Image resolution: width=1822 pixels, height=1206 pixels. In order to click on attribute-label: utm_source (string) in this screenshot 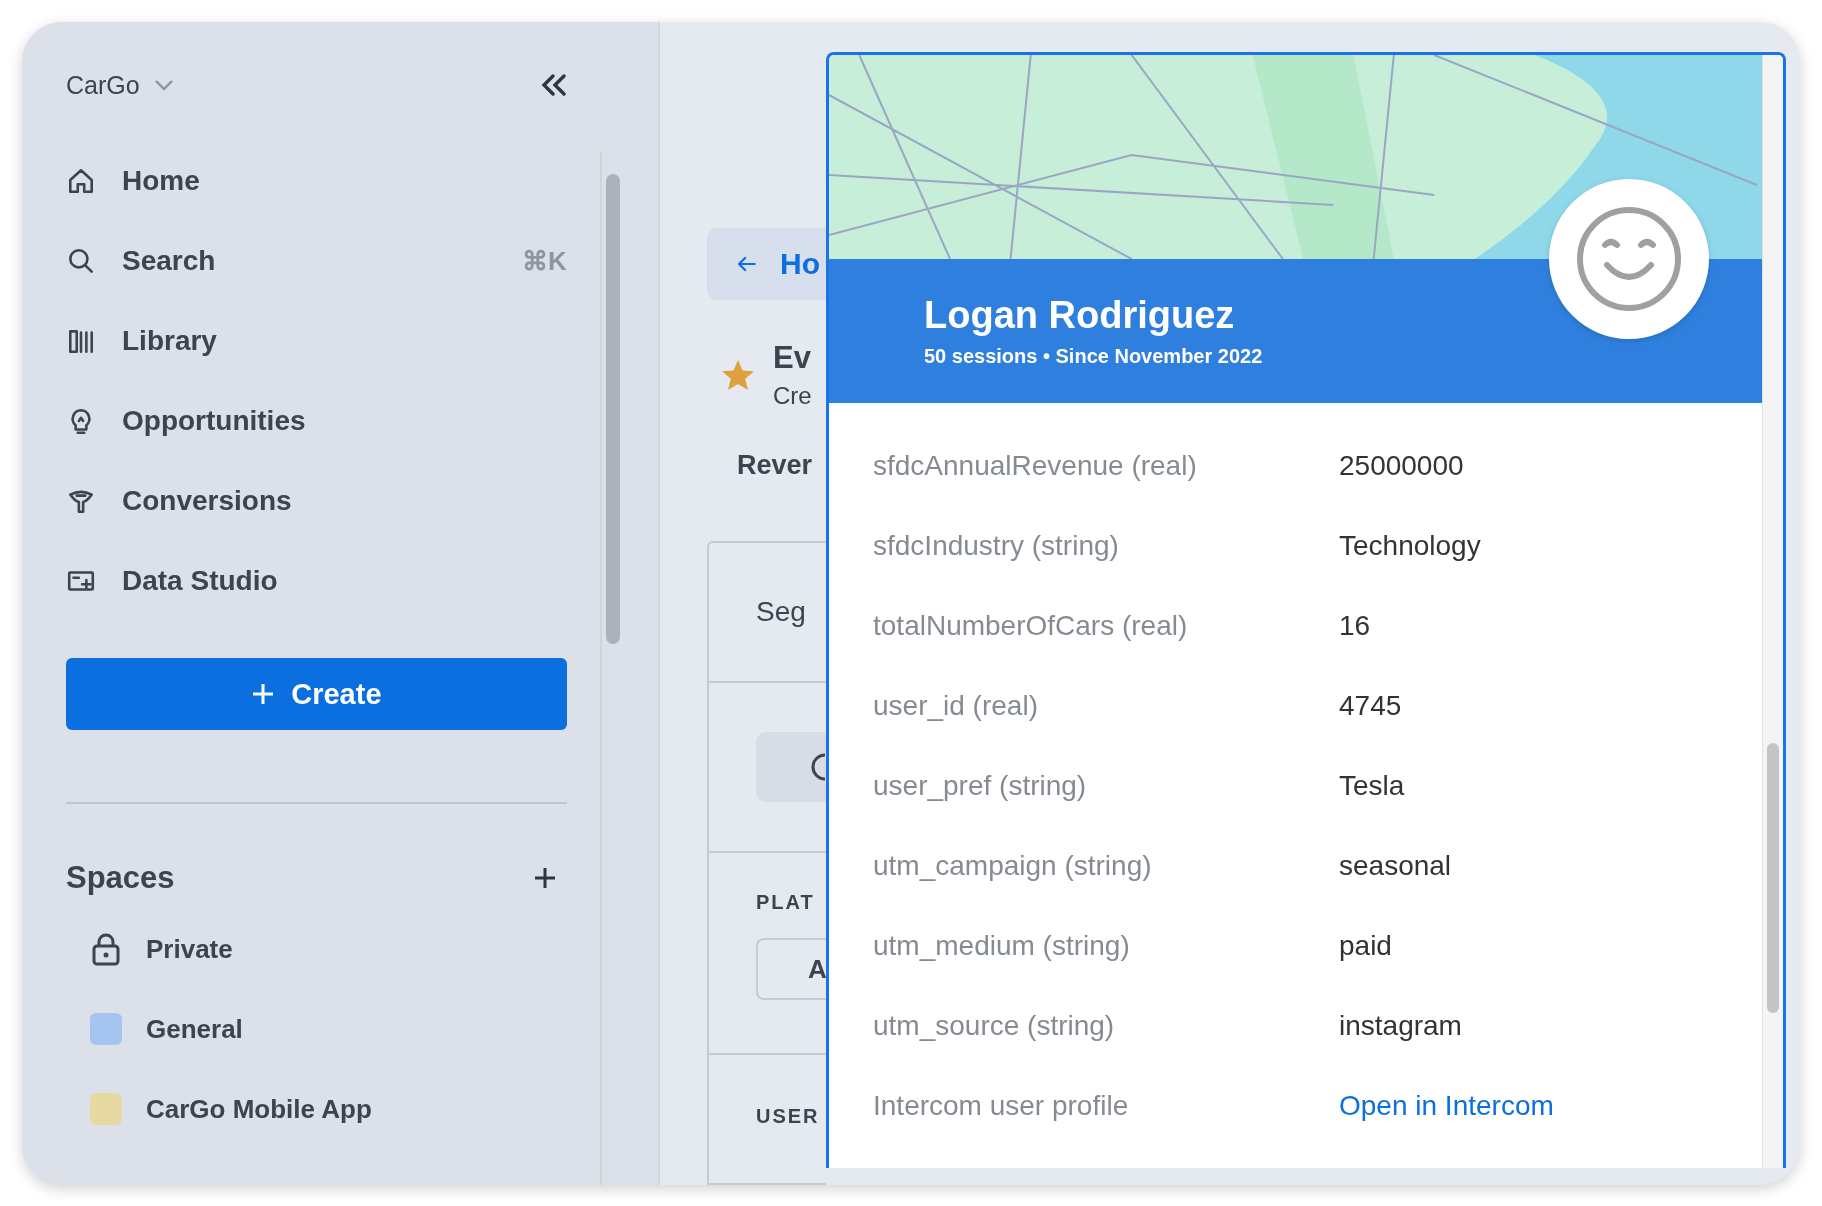, I will do `click(994, 1026)`.